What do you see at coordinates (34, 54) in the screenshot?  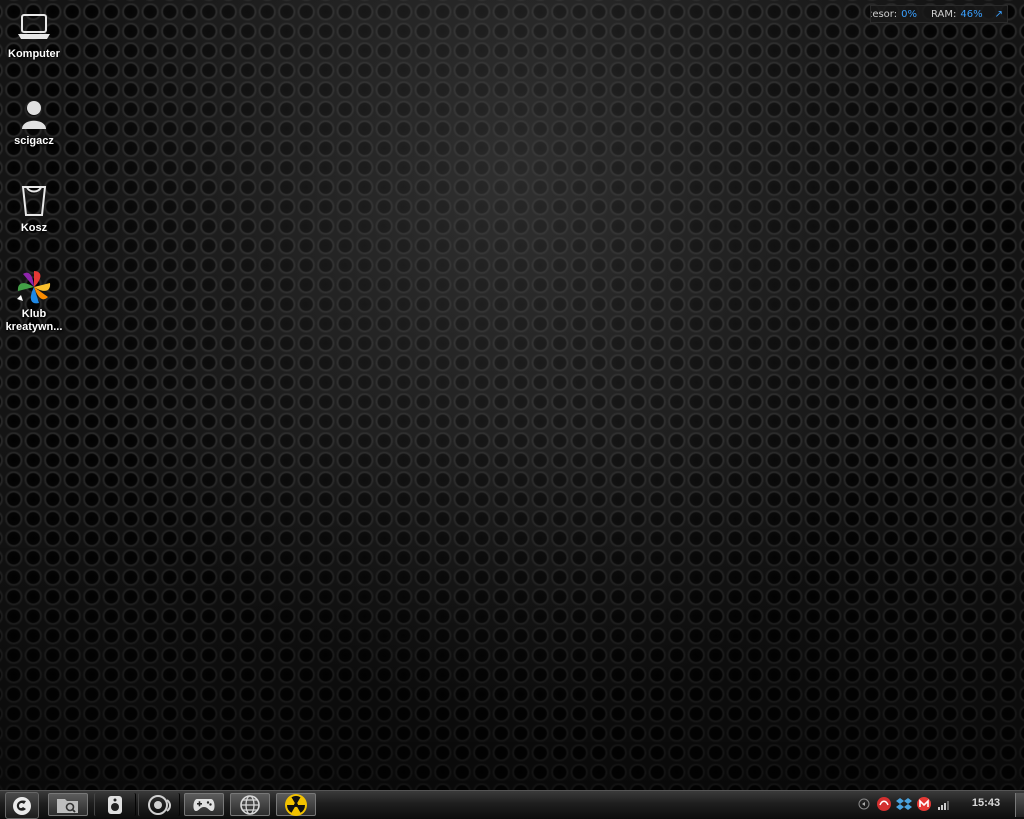 I see `desktop-icon-label: Komputer` at bounding box center [34, 54].